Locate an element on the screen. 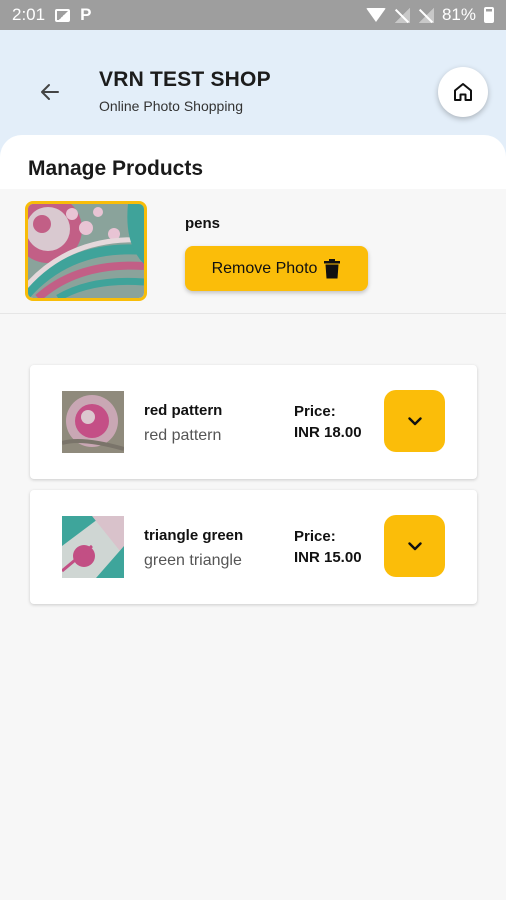 Image resolution: width=506 pixels, height=900 pixels. status-bar: 2:01 P 81% is located at coordinates (253, 15).